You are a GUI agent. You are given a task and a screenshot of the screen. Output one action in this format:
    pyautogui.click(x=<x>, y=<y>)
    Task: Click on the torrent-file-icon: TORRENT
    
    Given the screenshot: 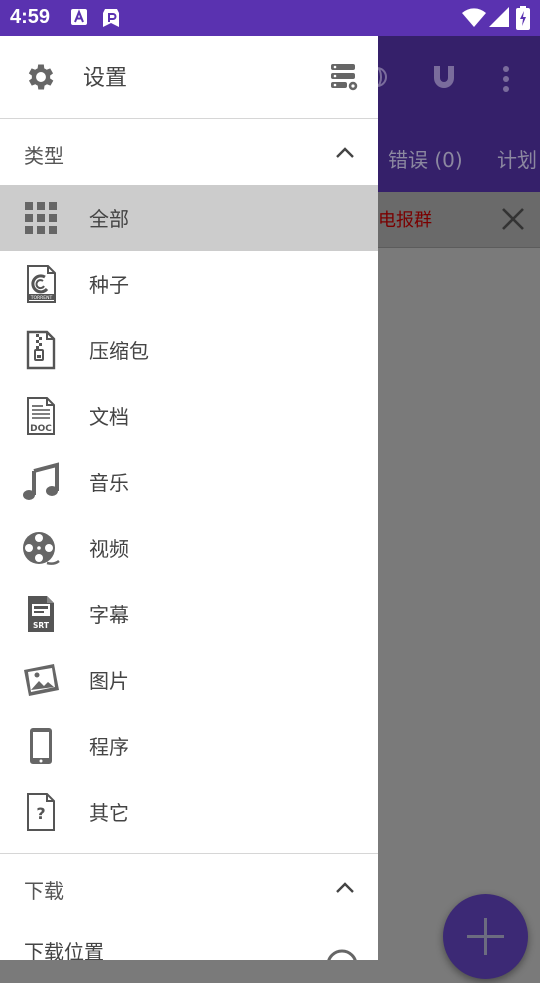 What is the action you would take?
    pyautogui.click(x=41, y=284)
    